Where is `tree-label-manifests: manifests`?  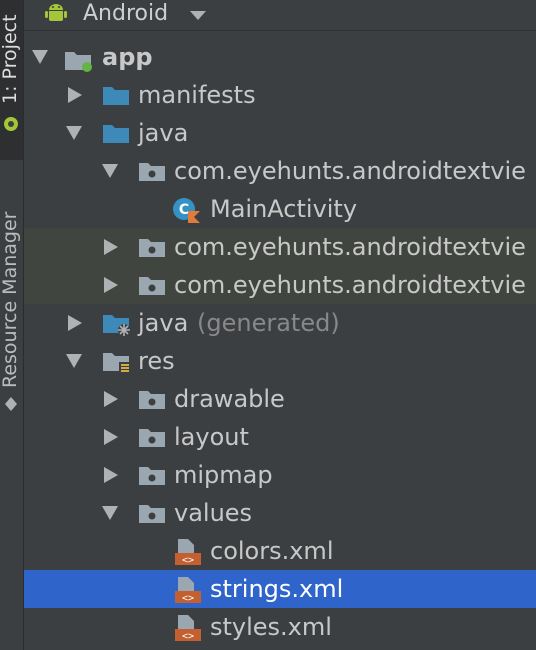
tree-label-manifests: manifests is located at coordinates (197, 95).